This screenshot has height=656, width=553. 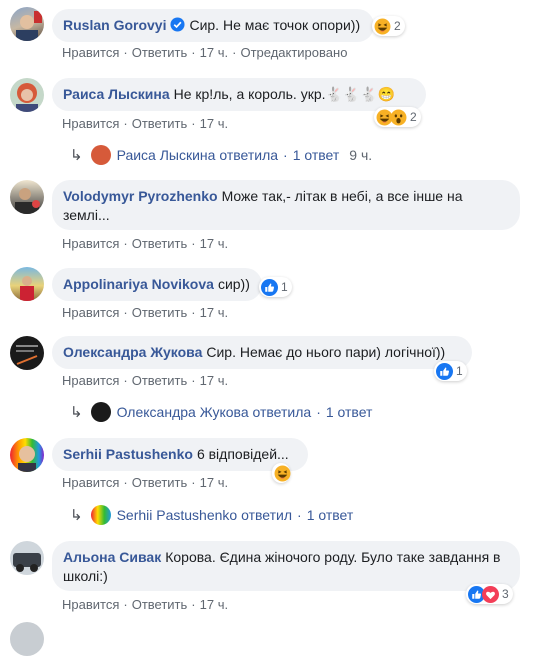 I want to click on reaction-badge: 3, so click(x=489, y=594).